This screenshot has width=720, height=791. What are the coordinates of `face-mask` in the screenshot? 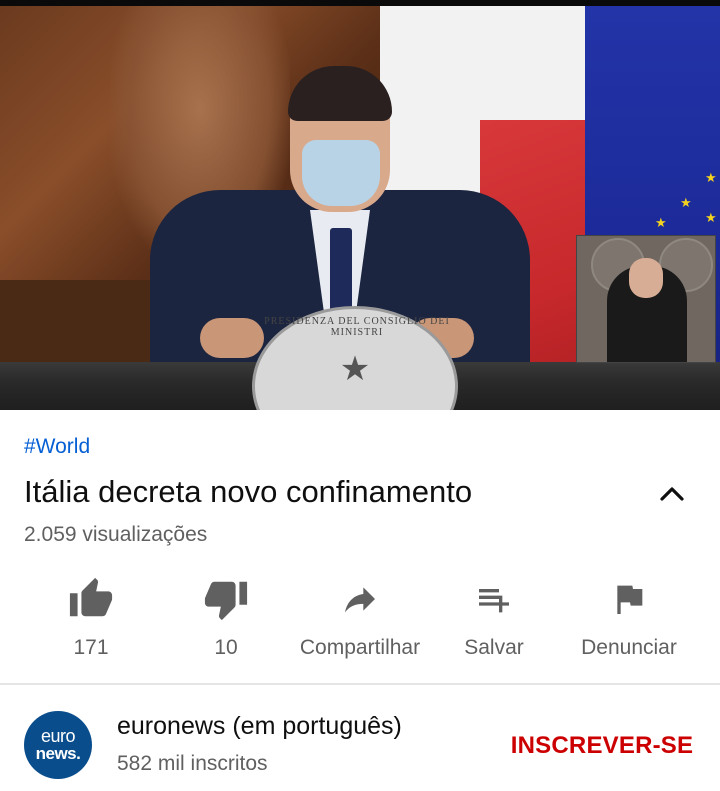 It's located at (341, 173).